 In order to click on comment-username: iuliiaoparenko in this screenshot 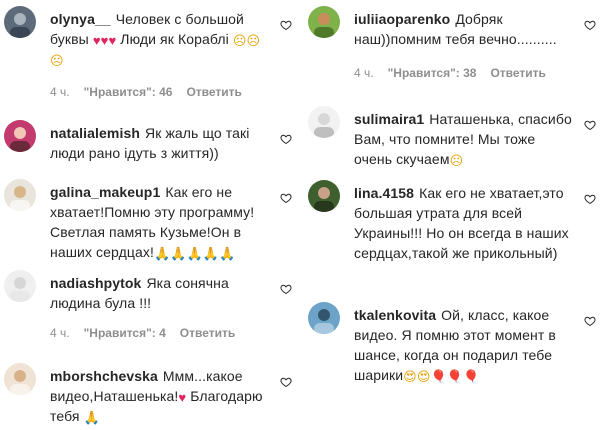, I will do `click(402, 19)`.